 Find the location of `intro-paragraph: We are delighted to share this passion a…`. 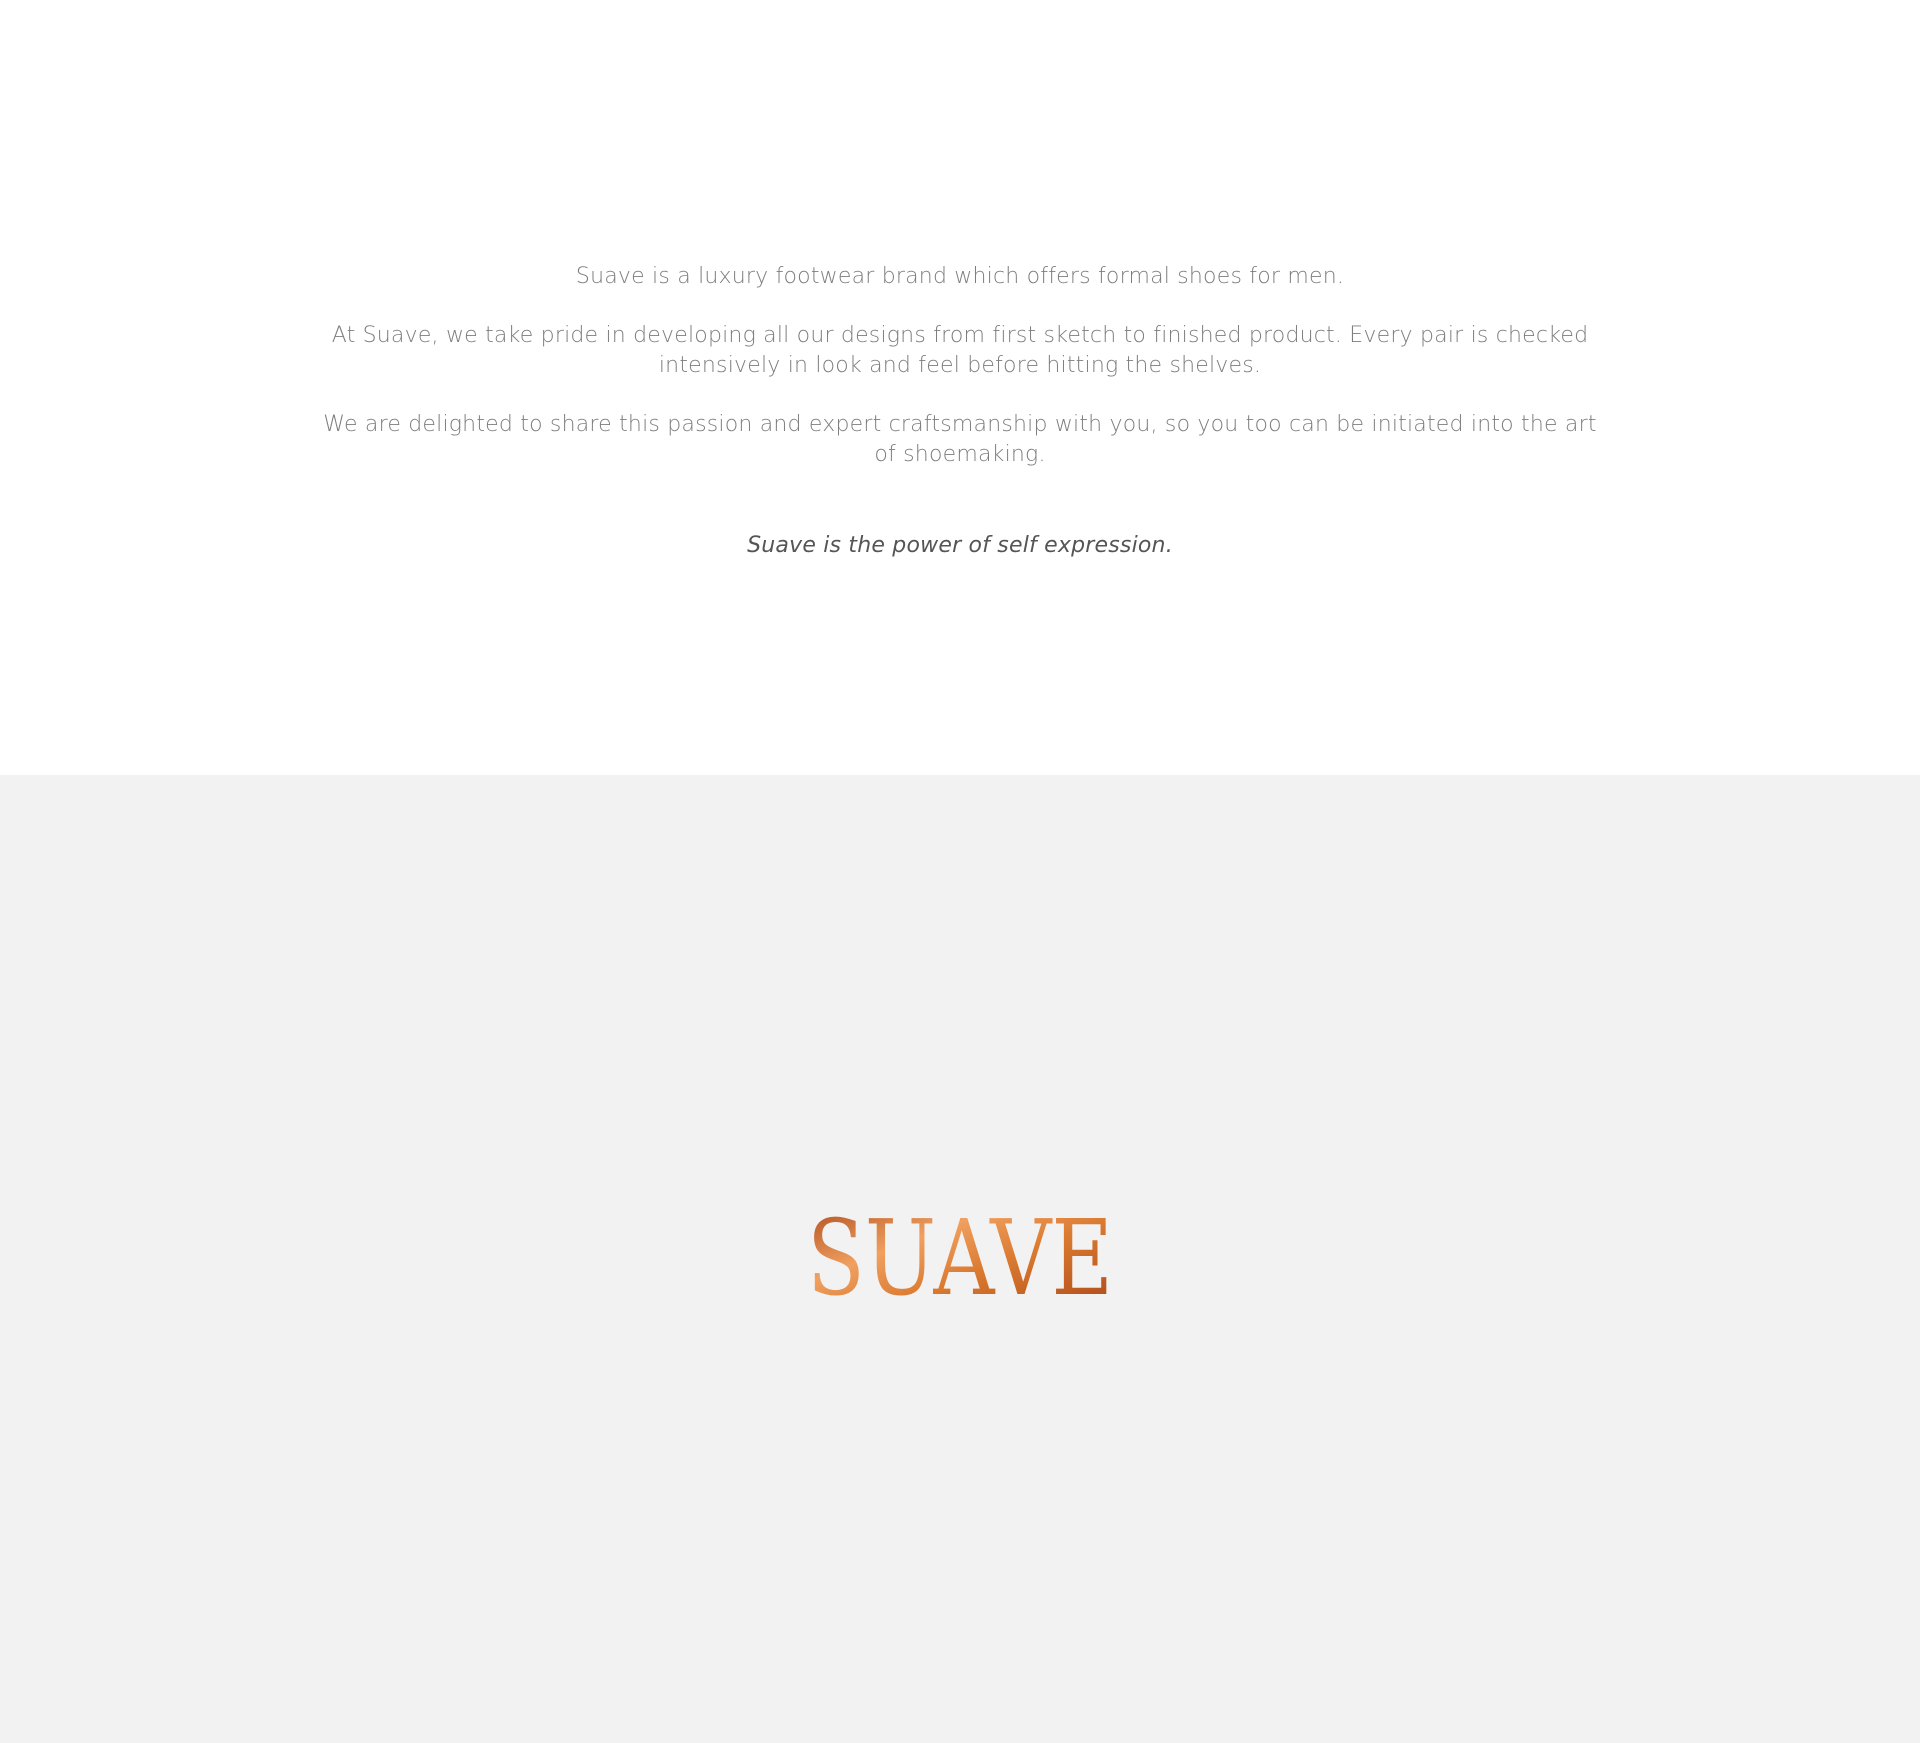

intro-paragraph: We are delighted to share this passion a… is located at coordinates (960, 439).